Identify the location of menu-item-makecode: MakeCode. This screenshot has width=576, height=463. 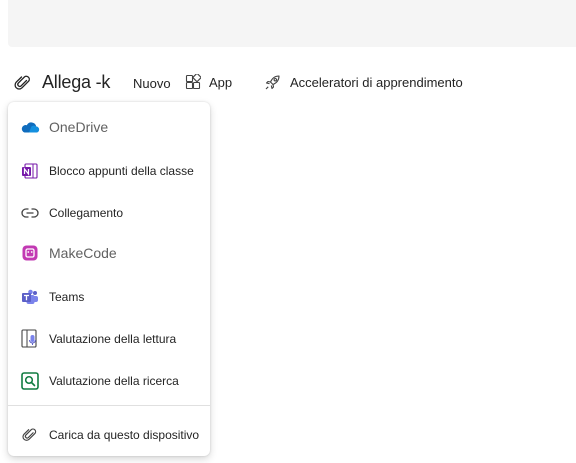
(109, 253).